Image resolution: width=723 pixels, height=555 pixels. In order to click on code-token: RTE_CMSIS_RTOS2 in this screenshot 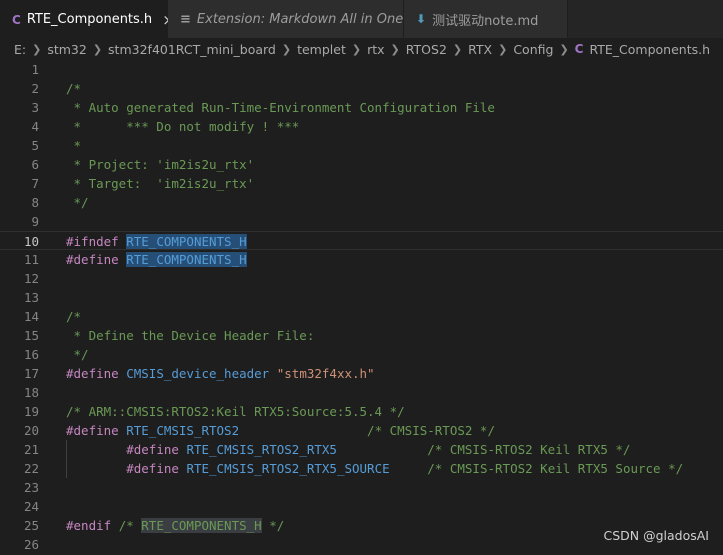, I will do `click(183, 430)`.